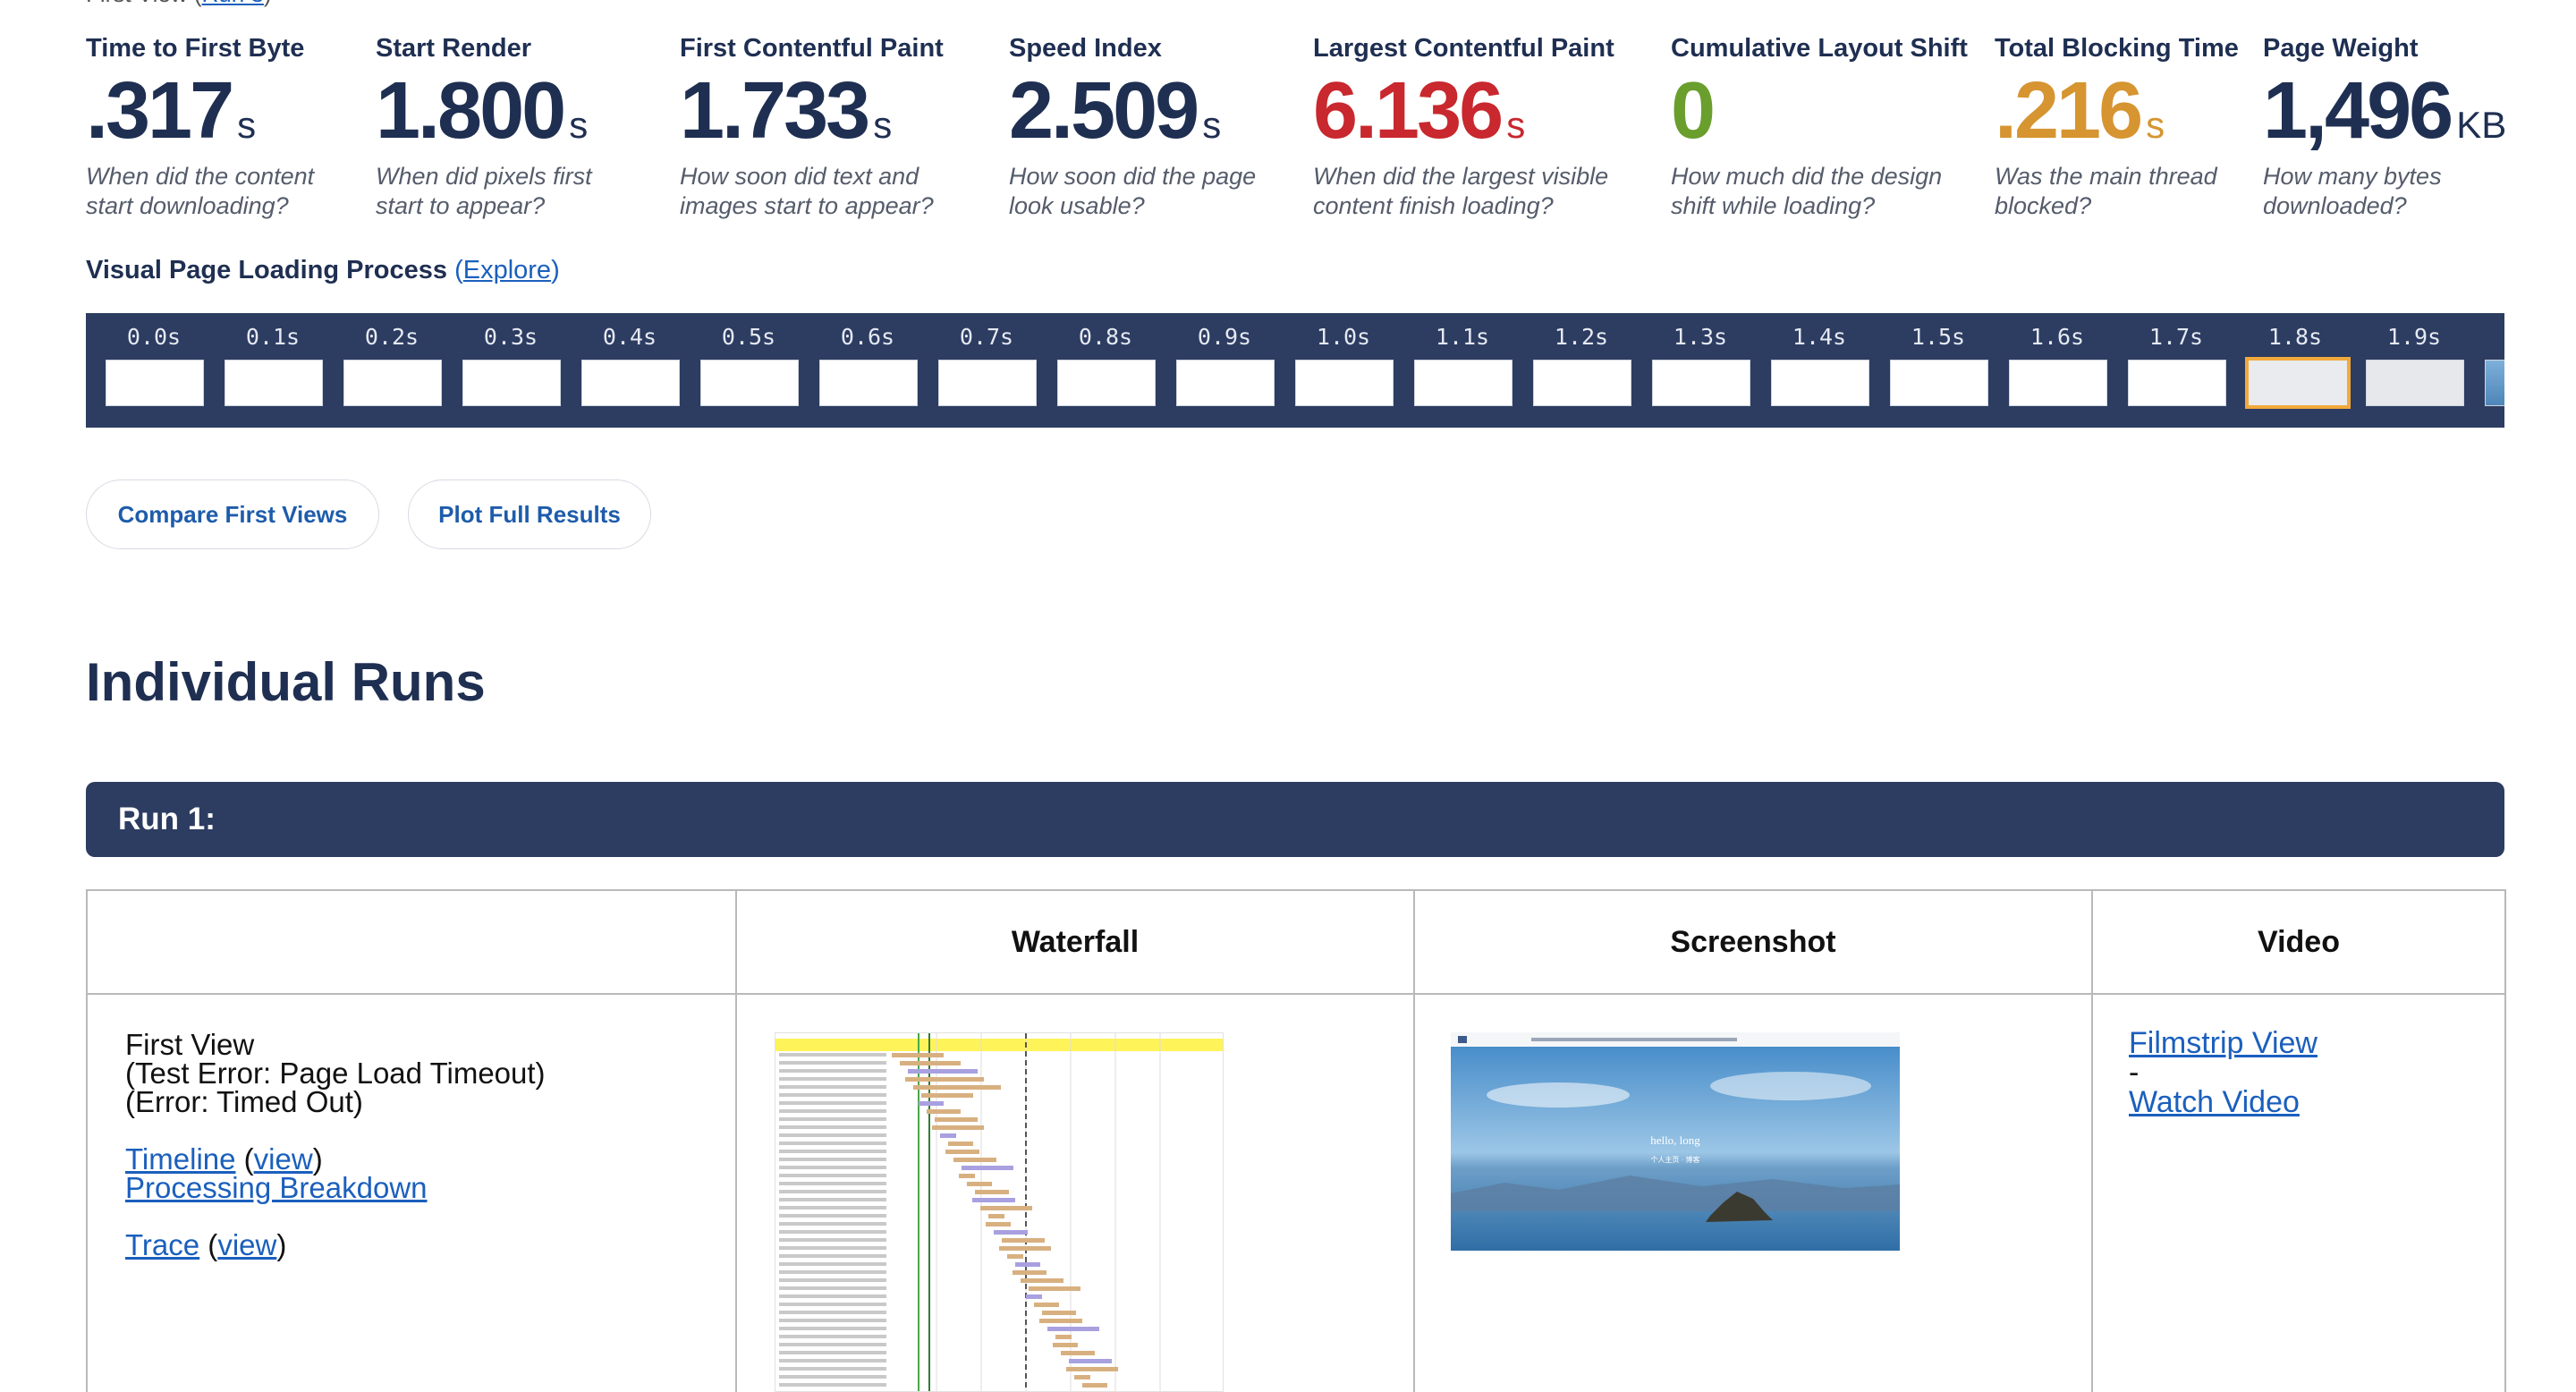  Describe the element at coordinates (507, 270) in the screenshot. I see `explore-link: Explore` at that location.